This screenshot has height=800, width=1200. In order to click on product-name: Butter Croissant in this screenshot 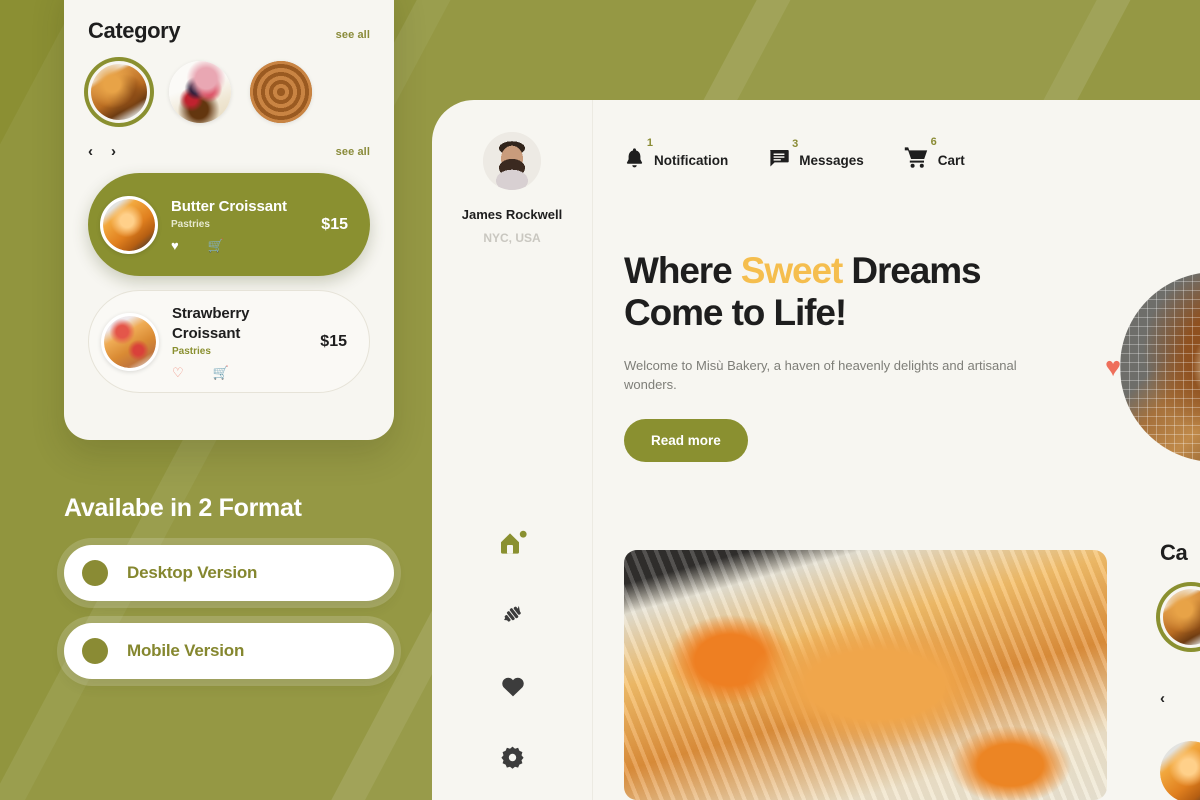, I will do `click(229, 206)`.